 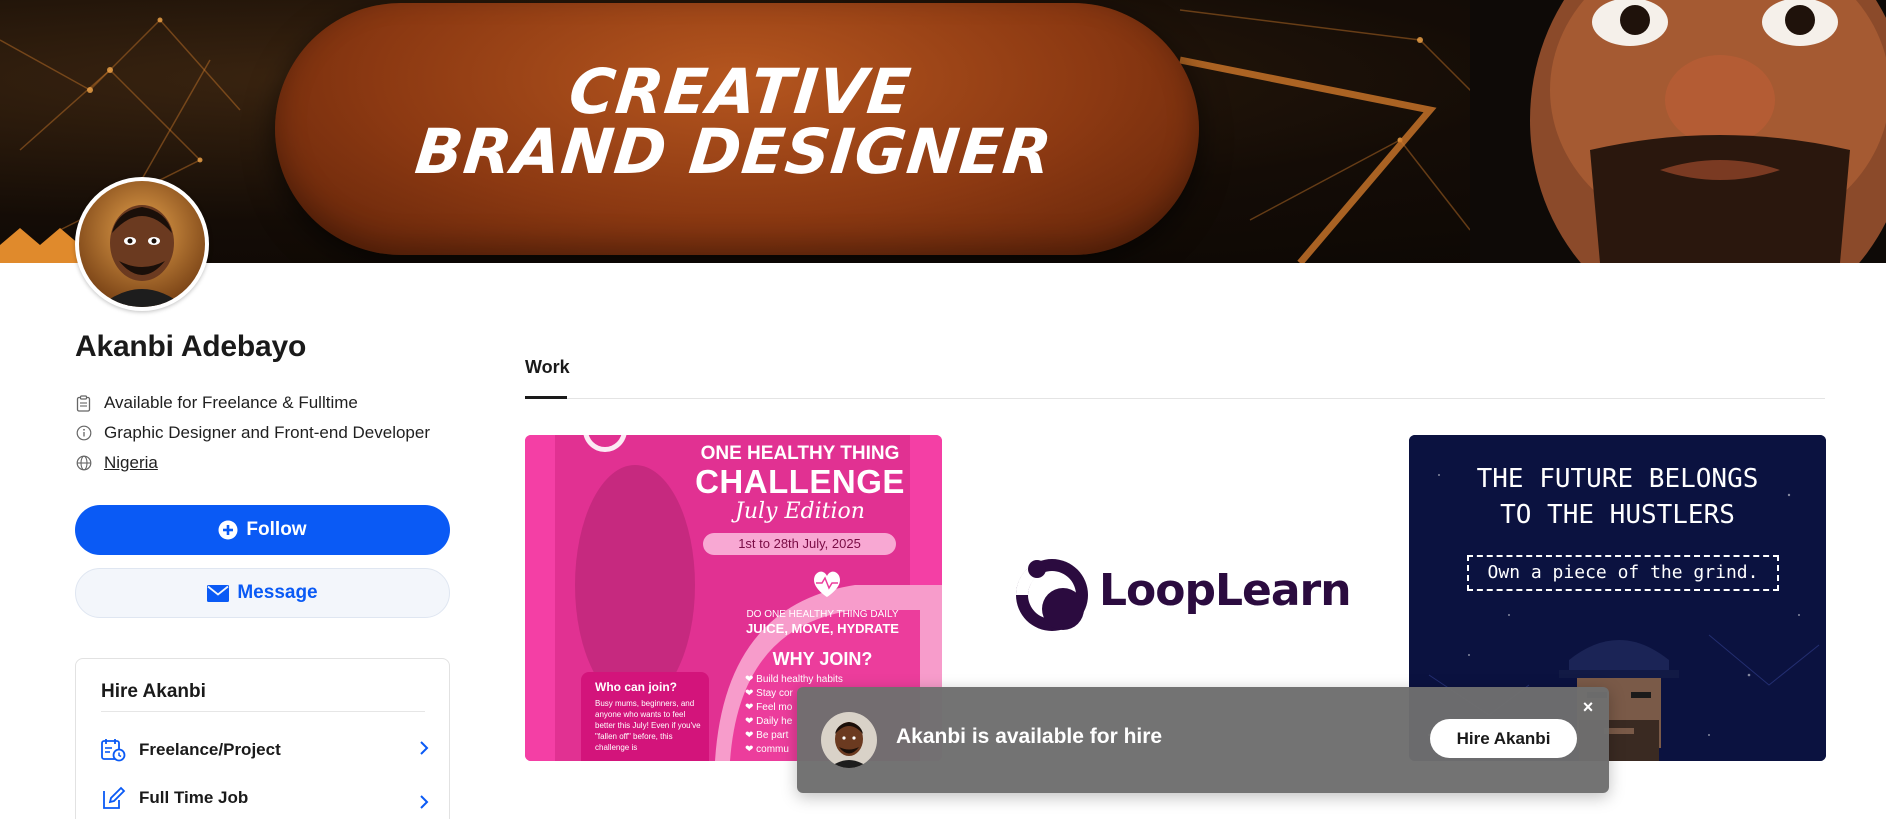 What do you see at coordinates (546, 397) in the screenshot?
I see `tab-active-indicator` at bounding box center [546, 397].